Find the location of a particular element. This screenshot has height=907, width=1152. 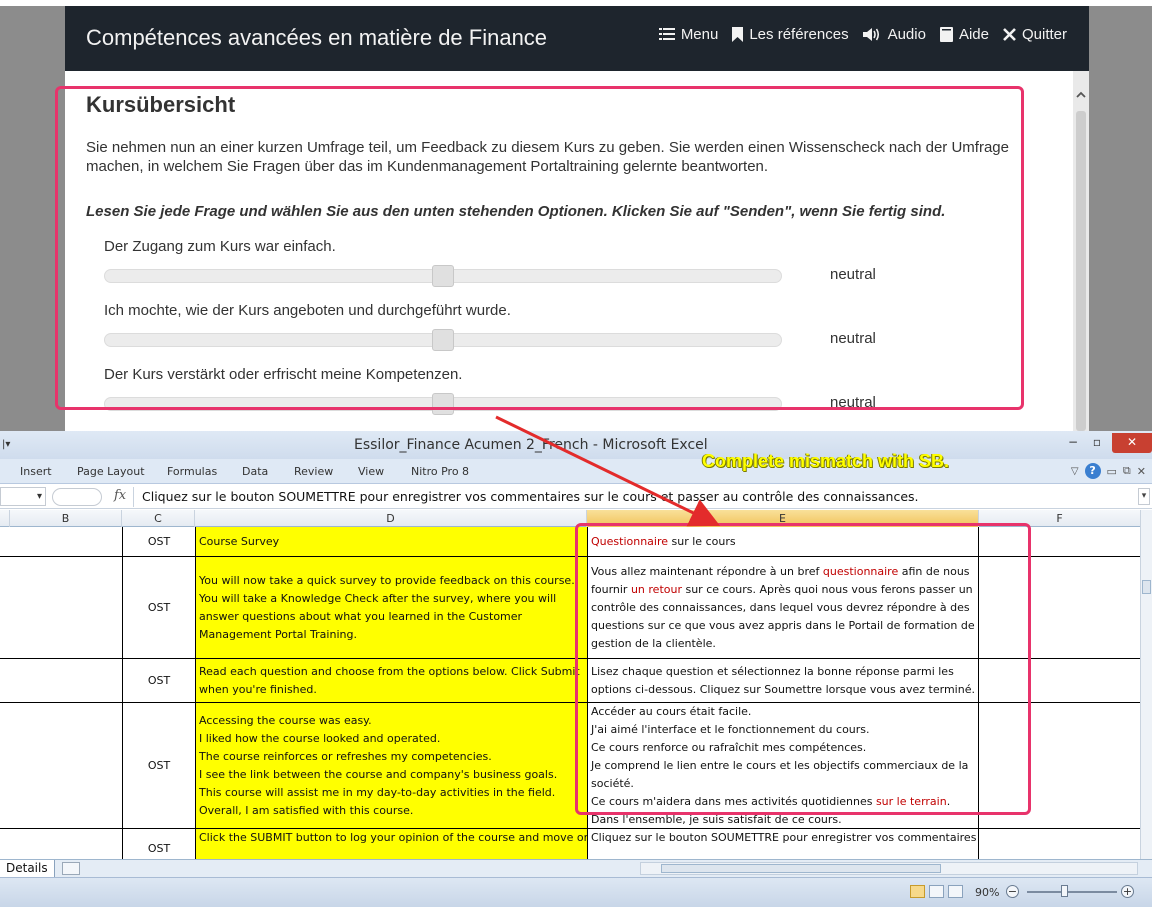

page-layout-view-icon is located at coordinates (936, 891).